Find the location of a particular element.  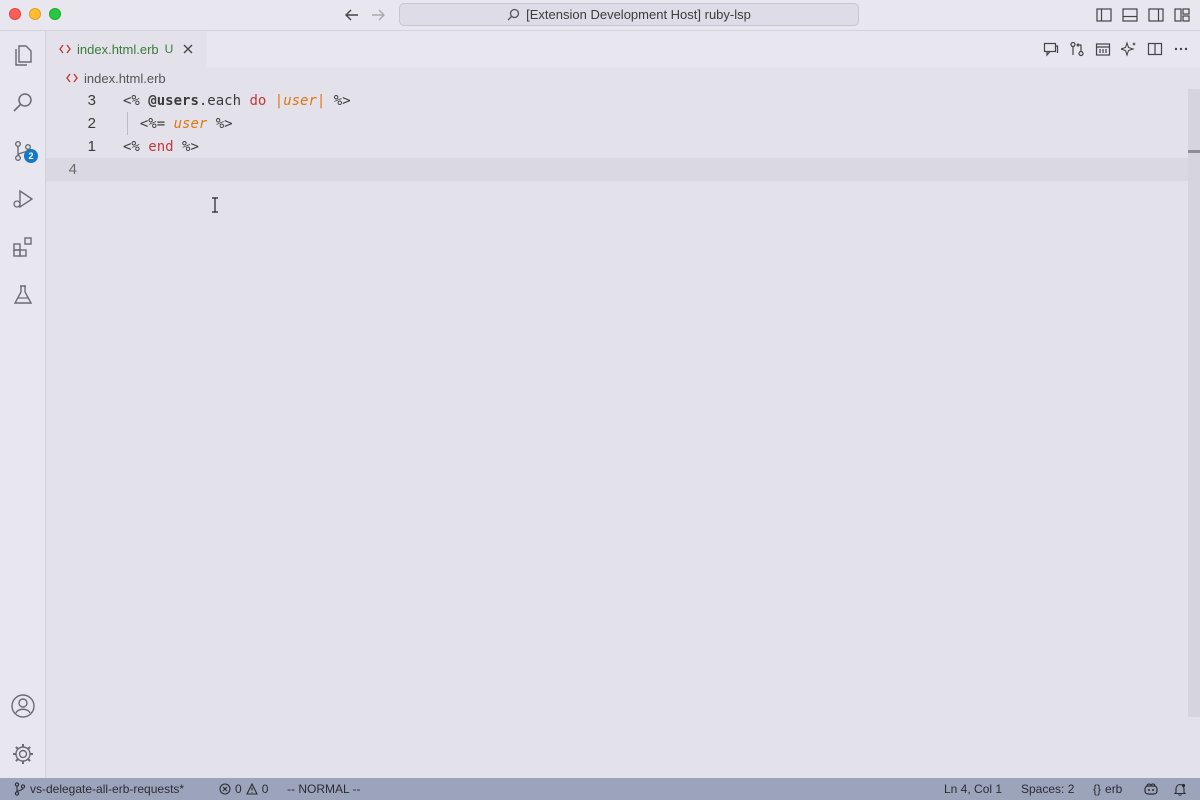

copilot-icon is located at coordinates (1151, 789).